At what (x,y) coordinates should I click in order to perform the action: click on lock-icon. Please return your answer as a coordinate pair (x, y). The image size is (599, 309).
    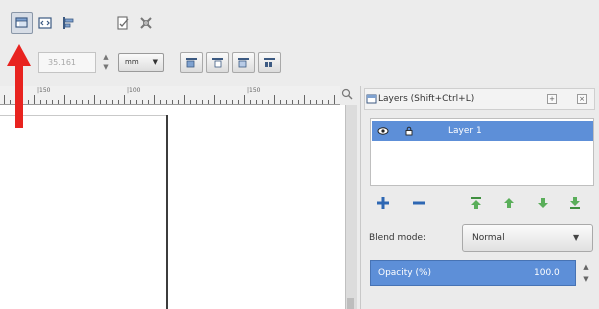
    Looking at the image, I should click on (409, 131).